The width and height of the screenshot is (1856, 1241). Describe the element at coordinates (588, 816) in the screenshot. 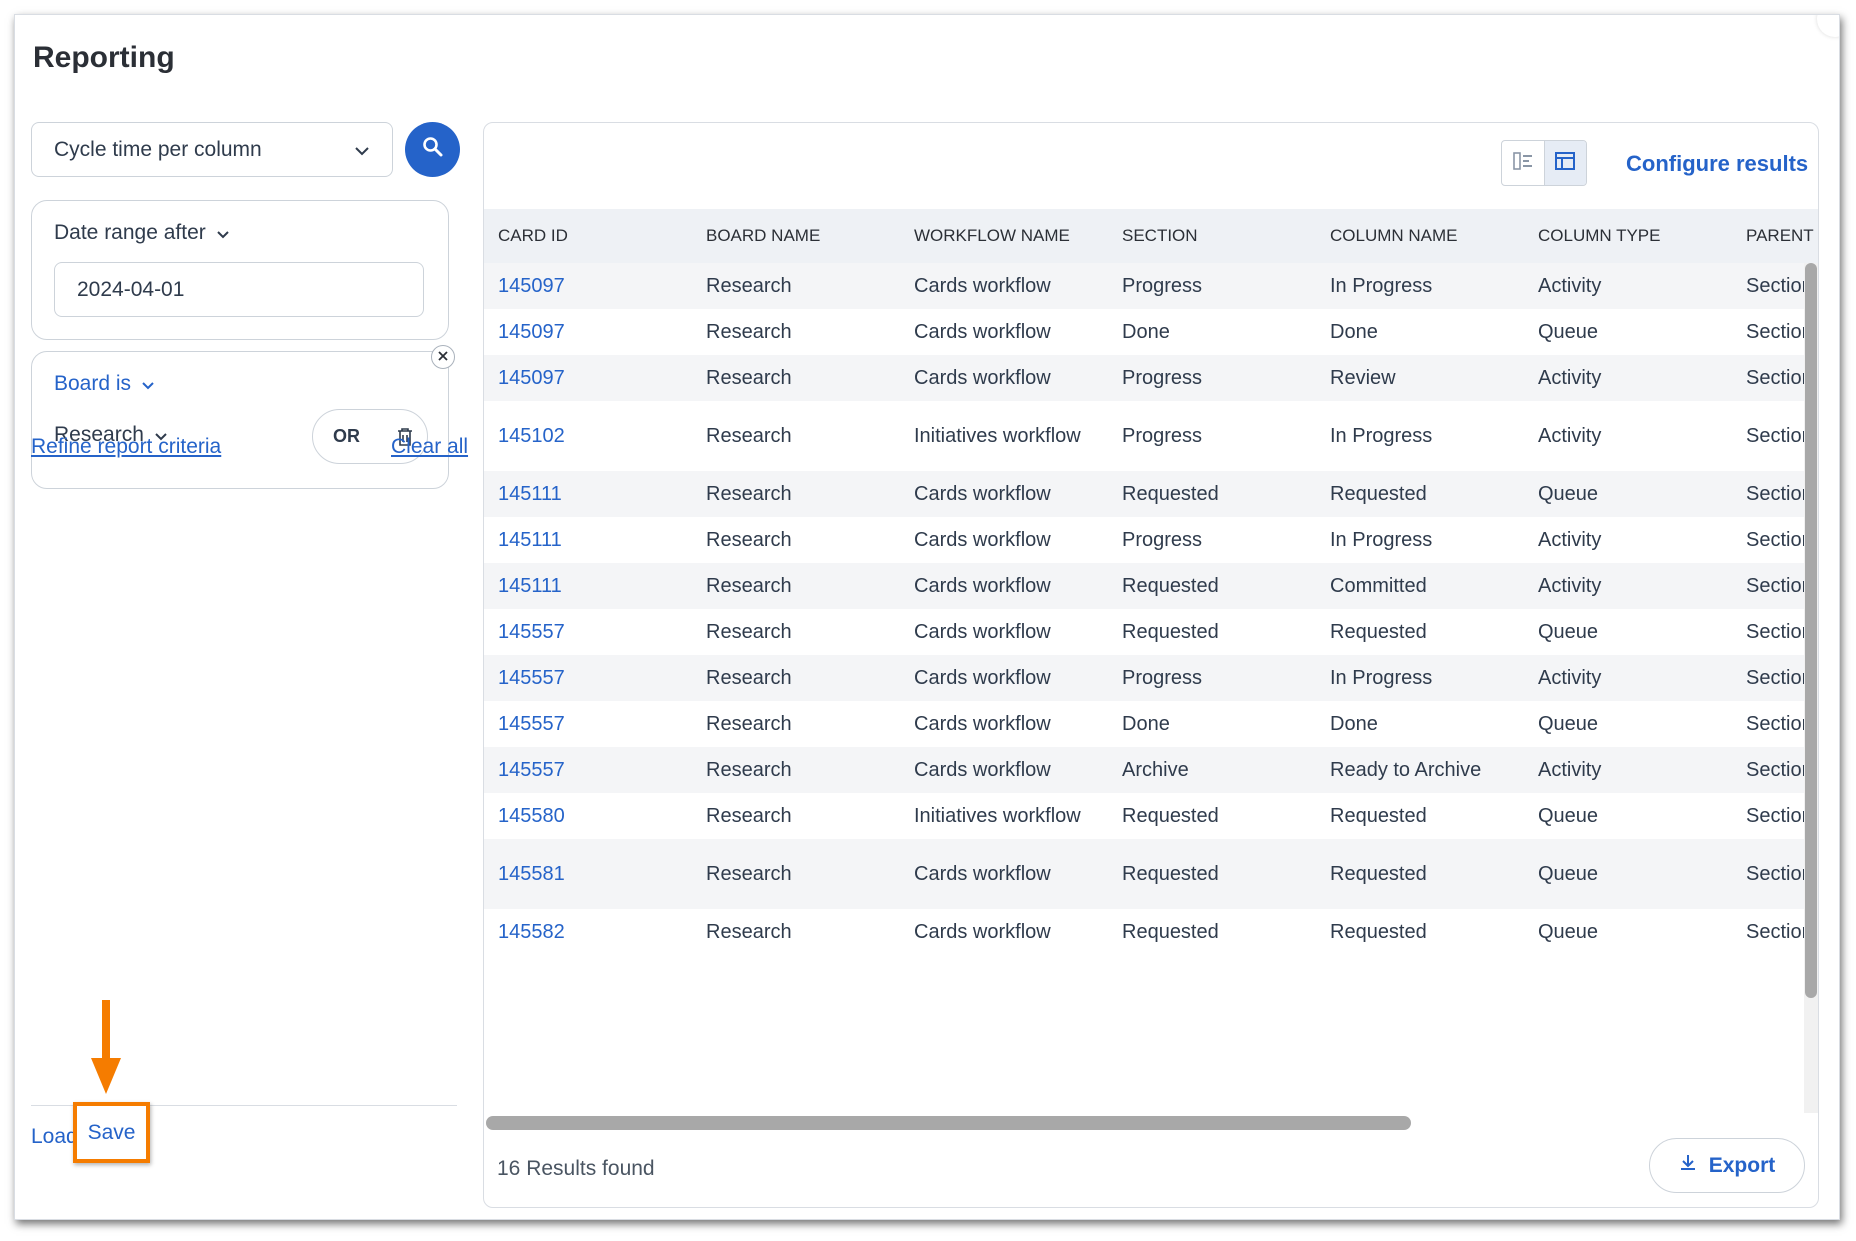

I see `card-id-link: 145580` at that location.